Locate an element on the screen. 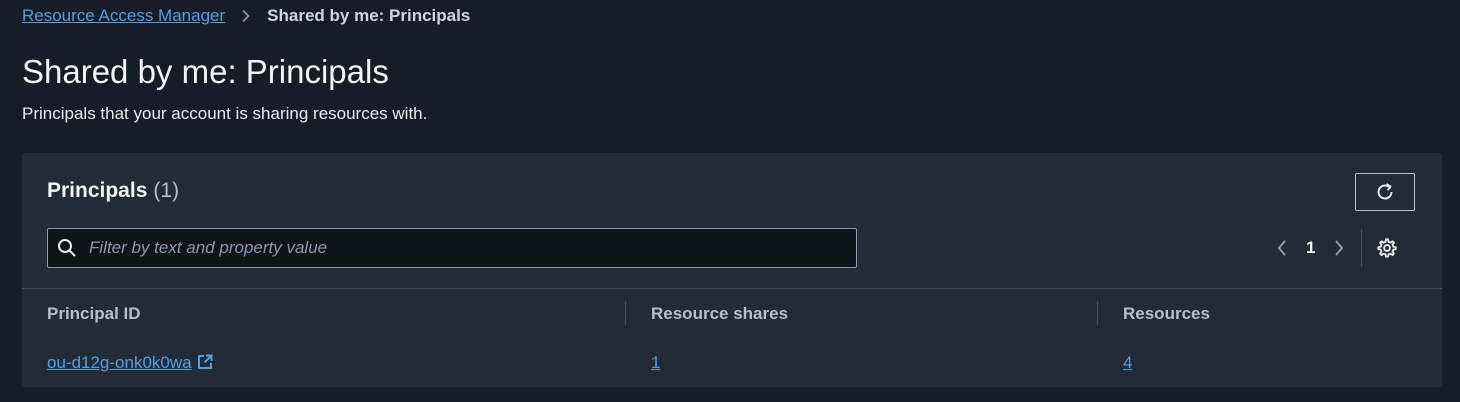 Image resolution: width=1460 pixels, height=402 pixels. pager-divider is located at coordinates (1362, 248).